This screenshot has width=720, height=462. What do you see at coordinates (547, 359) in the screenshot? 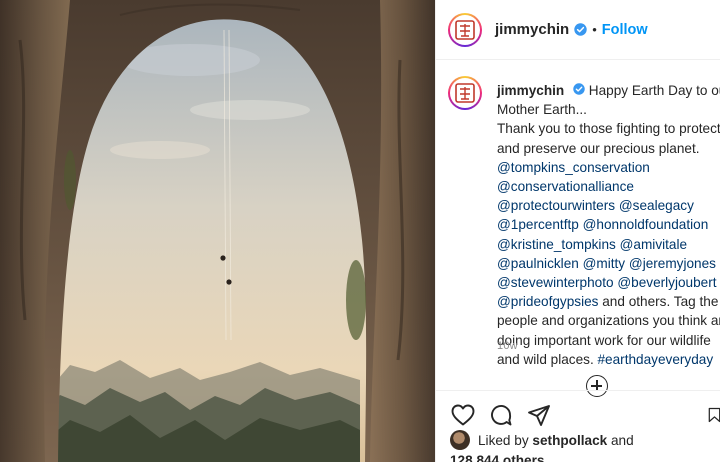
I see `caption-text: and wild places.` at bounding box center [547, 359].